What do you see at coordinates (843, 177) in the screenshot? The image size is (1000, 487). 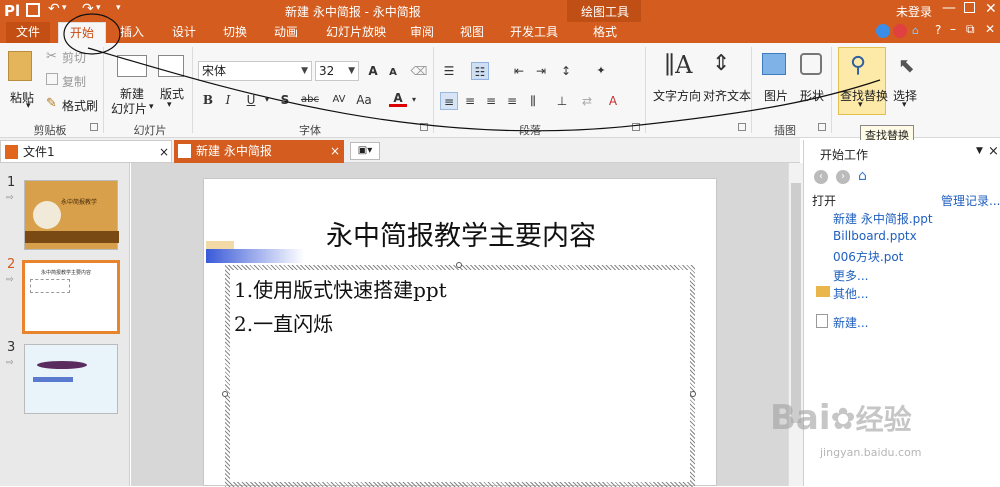 I see `forward-icon: ›` at bounding box center [843, 177].